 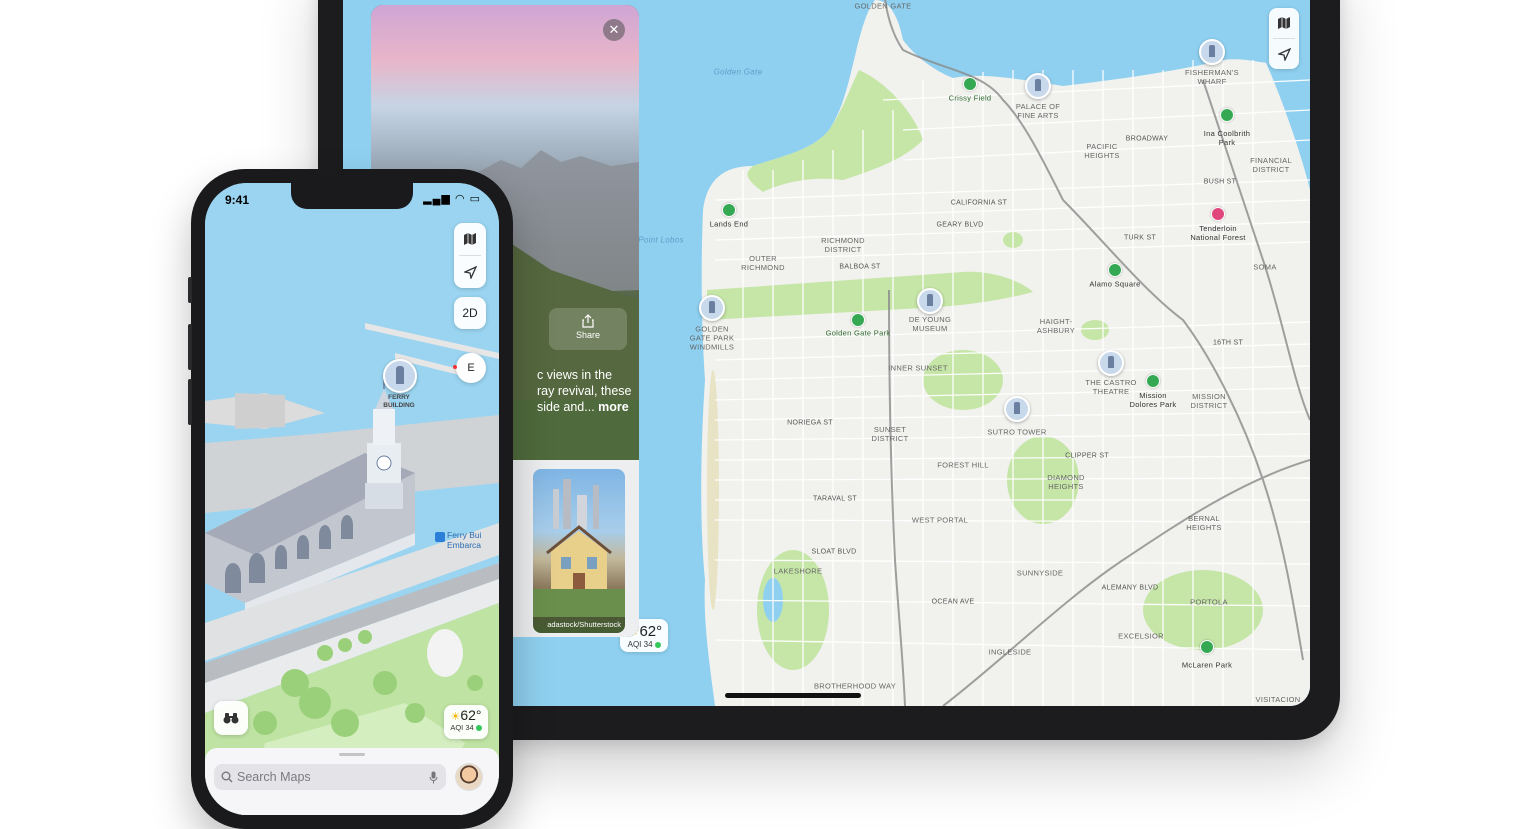 What do you see at coordinates (1147, 139) in the screenshot?
I see `street-label-broadway: BROADWAY` at bounding box center [1147, 139].